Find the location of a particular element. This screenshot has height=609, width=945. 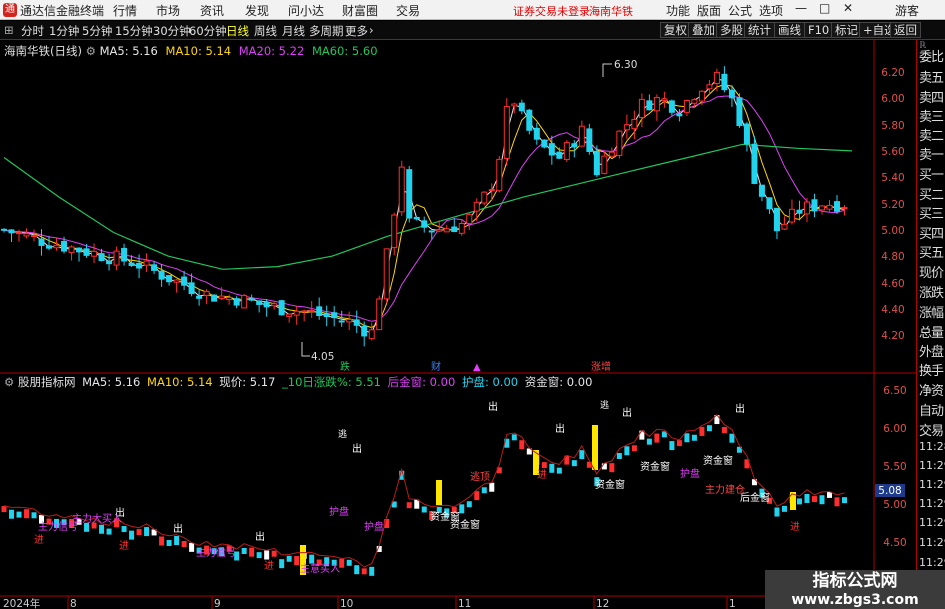

side-label: 卖一 is located at coordinates (931, 153).